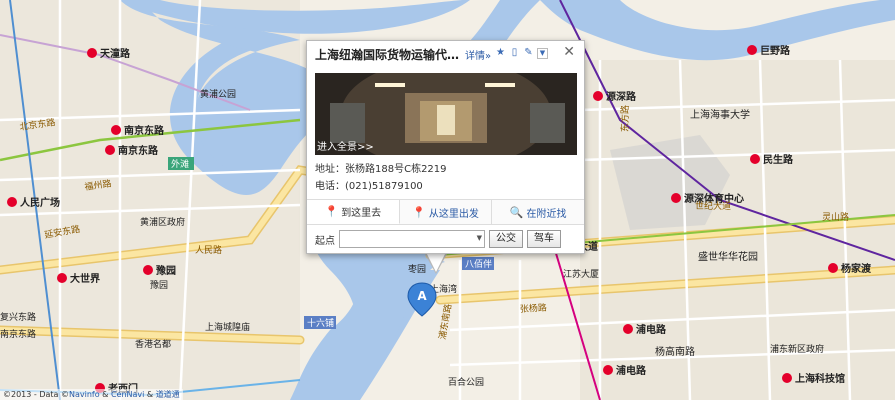 Image resolution: width=895 pixels, height=400 pixels. What do you see at coordinates (40, 202) in the screenshot?
I see `station-peoples-square: 人民广场` at bounding box center [40, 202].